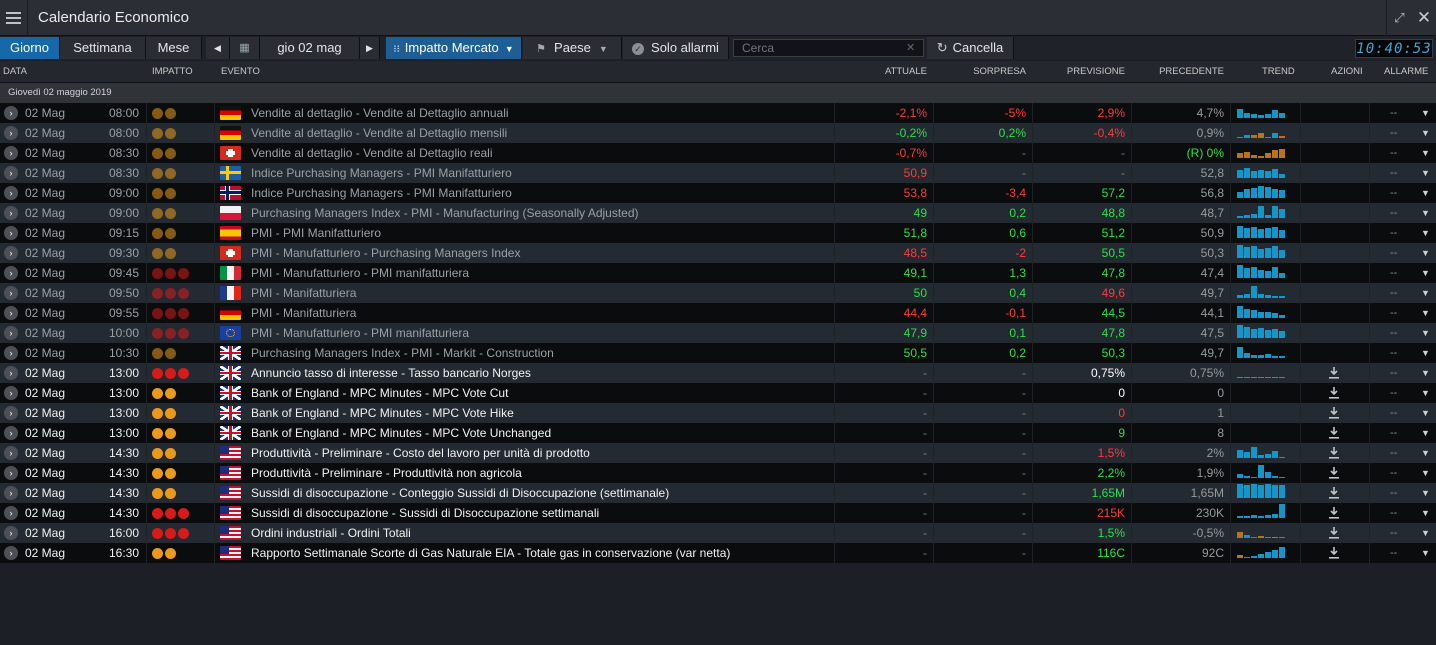 The width and height of the screenshot is (1436, 645). I want to click on col-event: EVENTO, so click(240, 72).